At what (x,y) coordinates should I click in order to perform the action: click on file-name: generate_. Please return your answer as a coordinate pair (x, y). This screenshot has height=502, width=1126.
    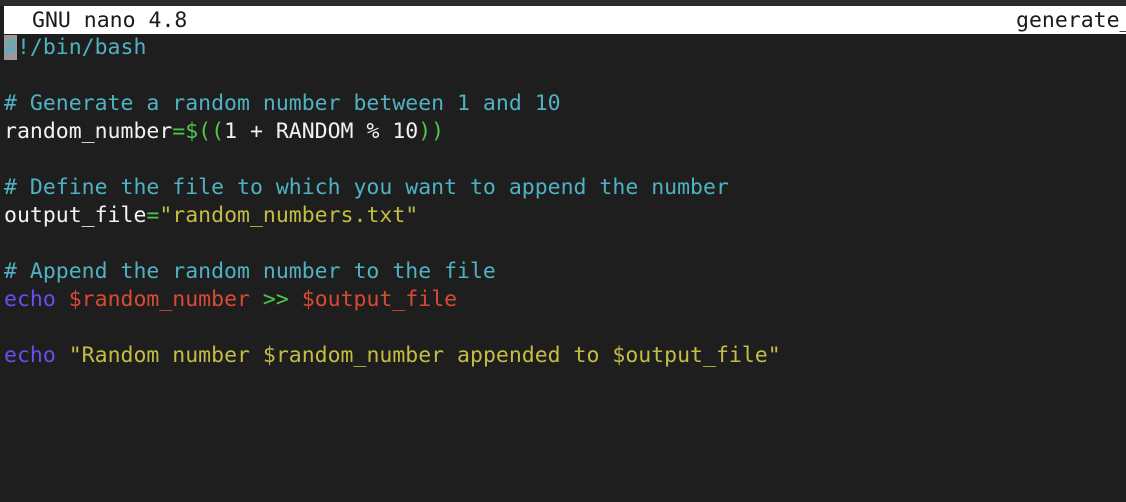
    Looking at the image, I should click on (1071, 20).